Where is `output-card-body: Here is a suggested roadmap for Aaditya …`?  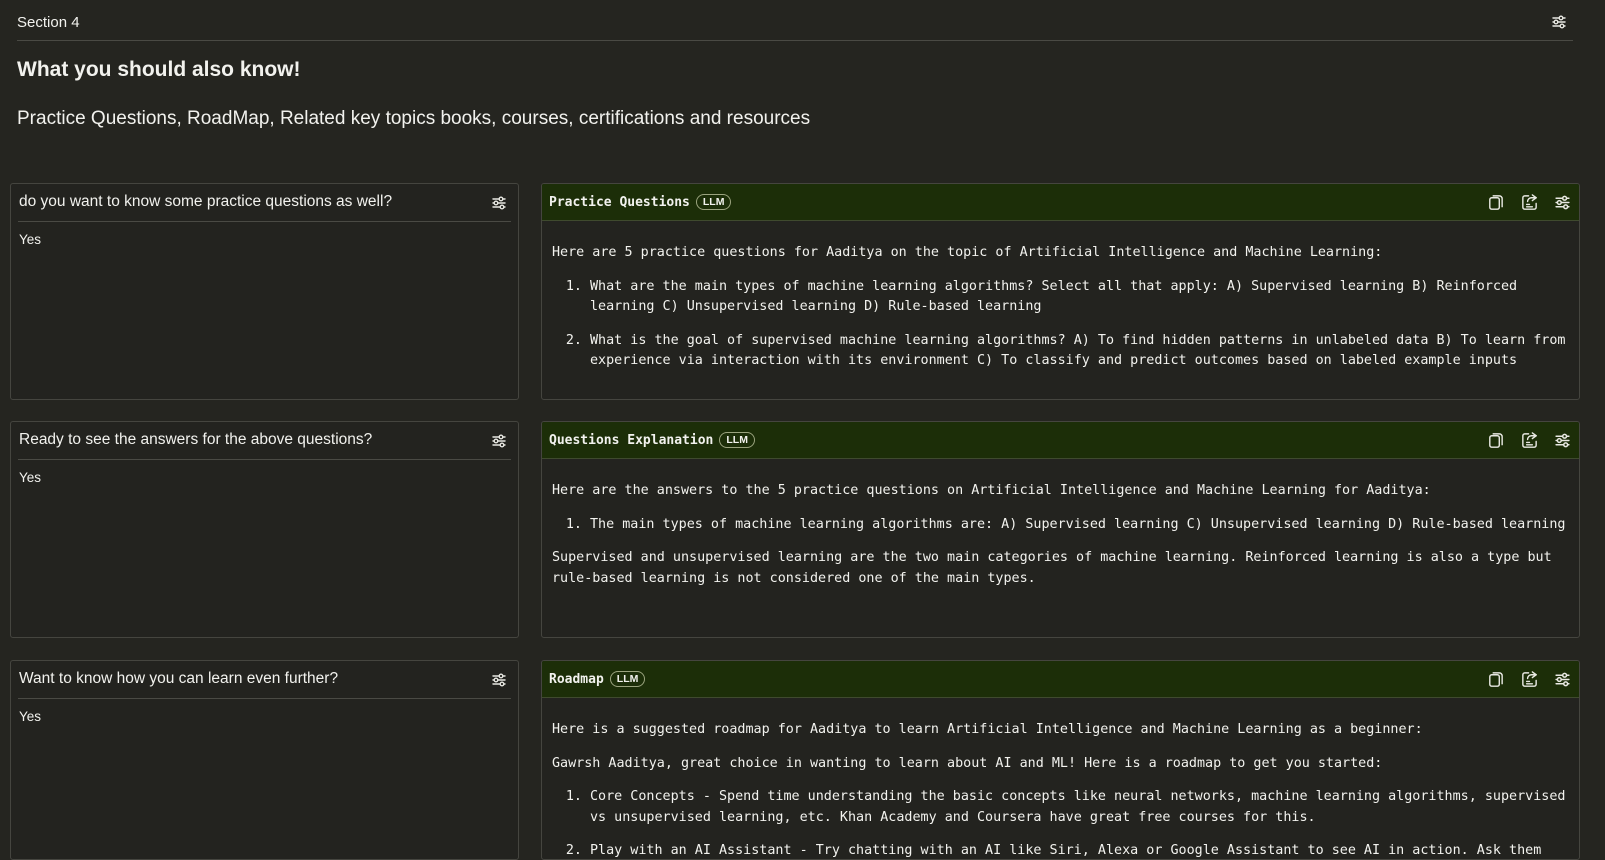
output-card-body: Here is a suggested roadmap for Aaditya … is located at coordinates (1059, 778).